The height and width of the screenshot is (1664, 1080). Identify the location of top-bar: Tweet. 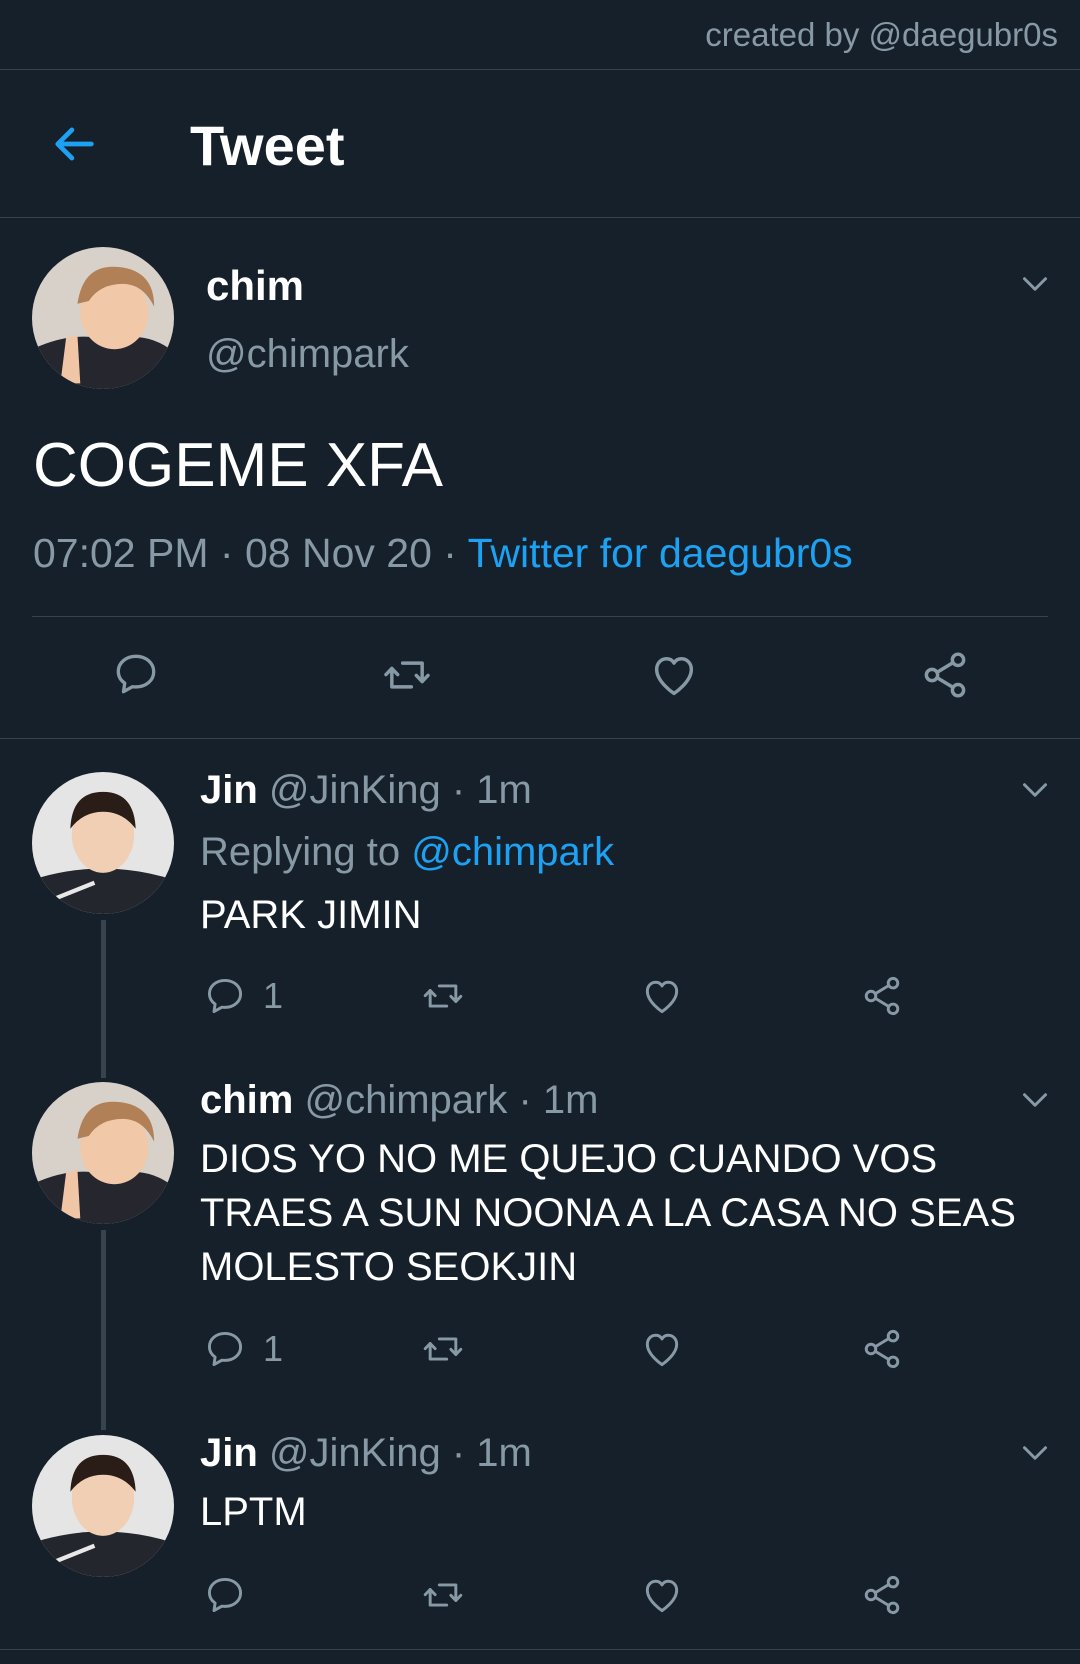
(540, 144).